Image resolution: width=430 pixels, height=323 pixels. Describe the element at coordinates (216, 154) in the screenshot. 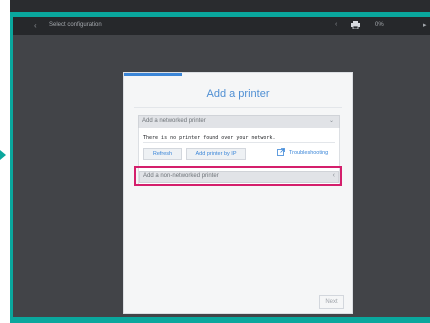

I see `add-printer-by-ip-button: Add printer by IP` at that location.